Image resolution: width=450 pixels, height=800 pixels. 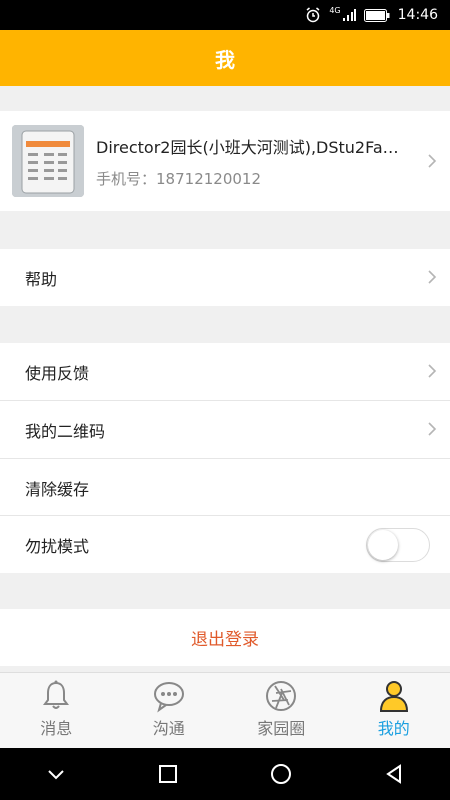 I want to click on chevron-down-icon, so click(x=56, y=774).